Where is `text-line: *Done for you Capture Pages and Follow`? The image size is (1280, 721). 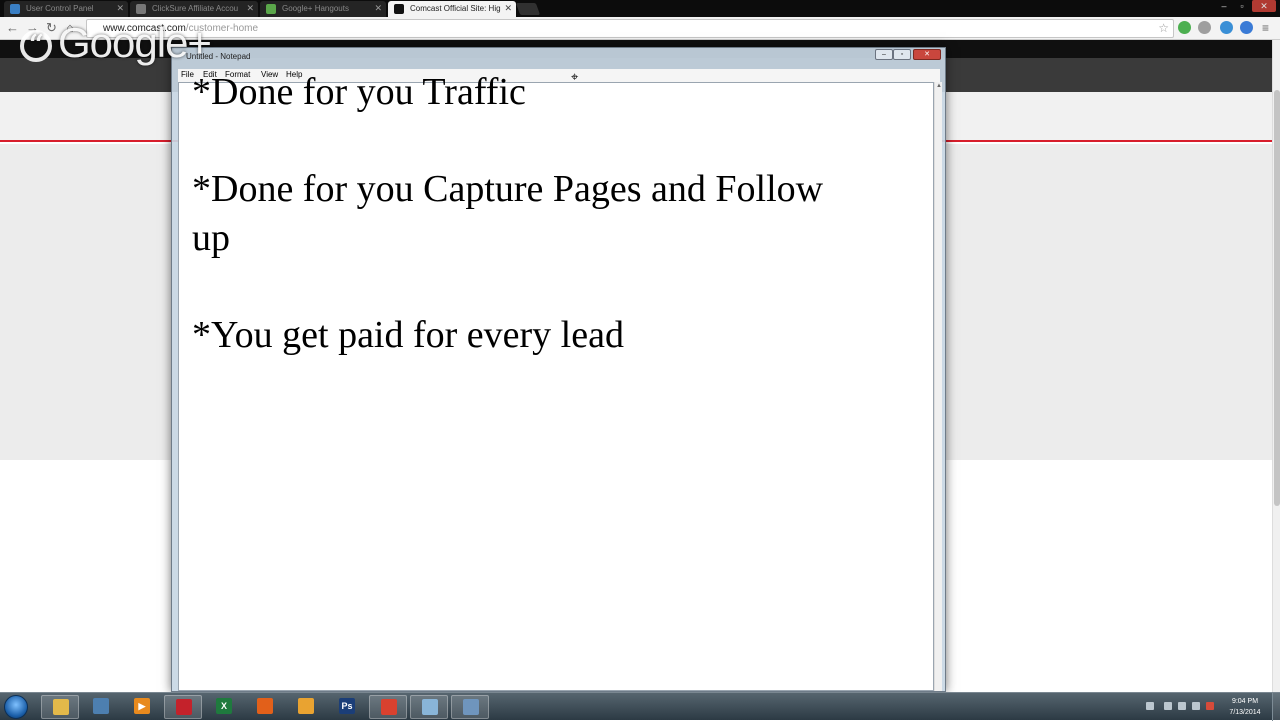 text-line: *Done for you Capture Pages and Follow is located at coordinates (508, 189).